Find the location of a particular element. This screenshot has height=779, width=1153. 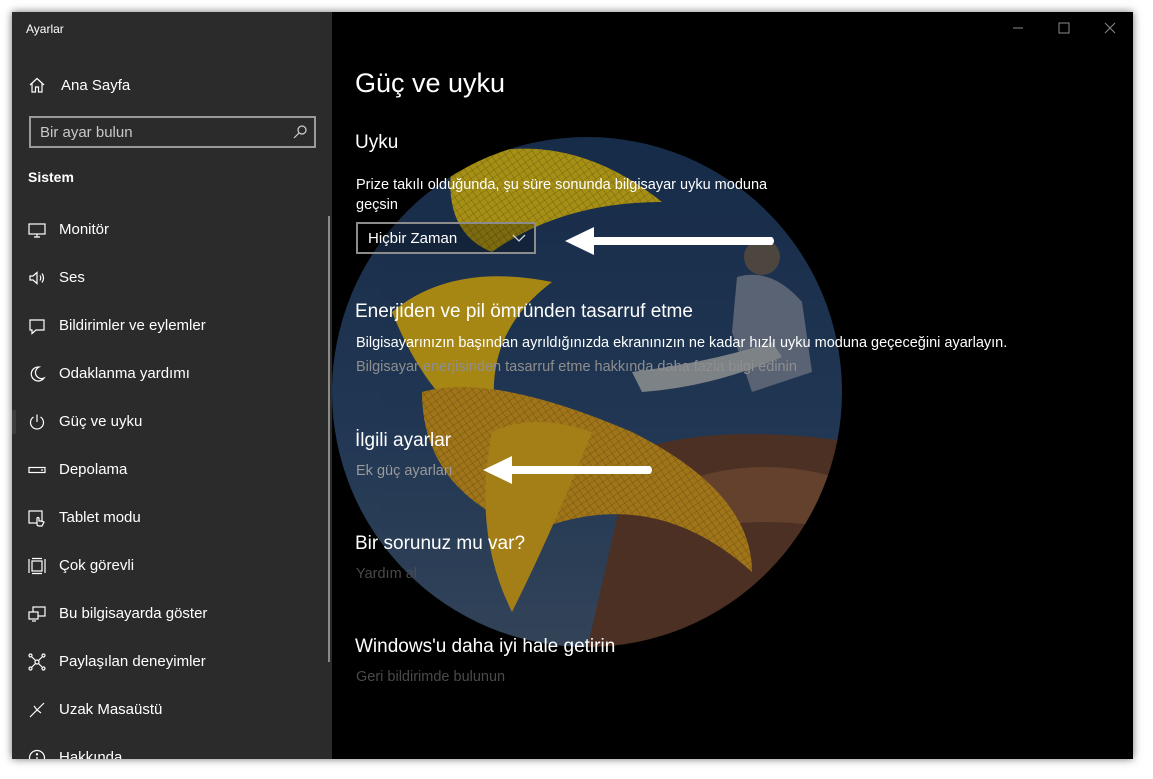

home-icon is located at coordinates (37, 85).